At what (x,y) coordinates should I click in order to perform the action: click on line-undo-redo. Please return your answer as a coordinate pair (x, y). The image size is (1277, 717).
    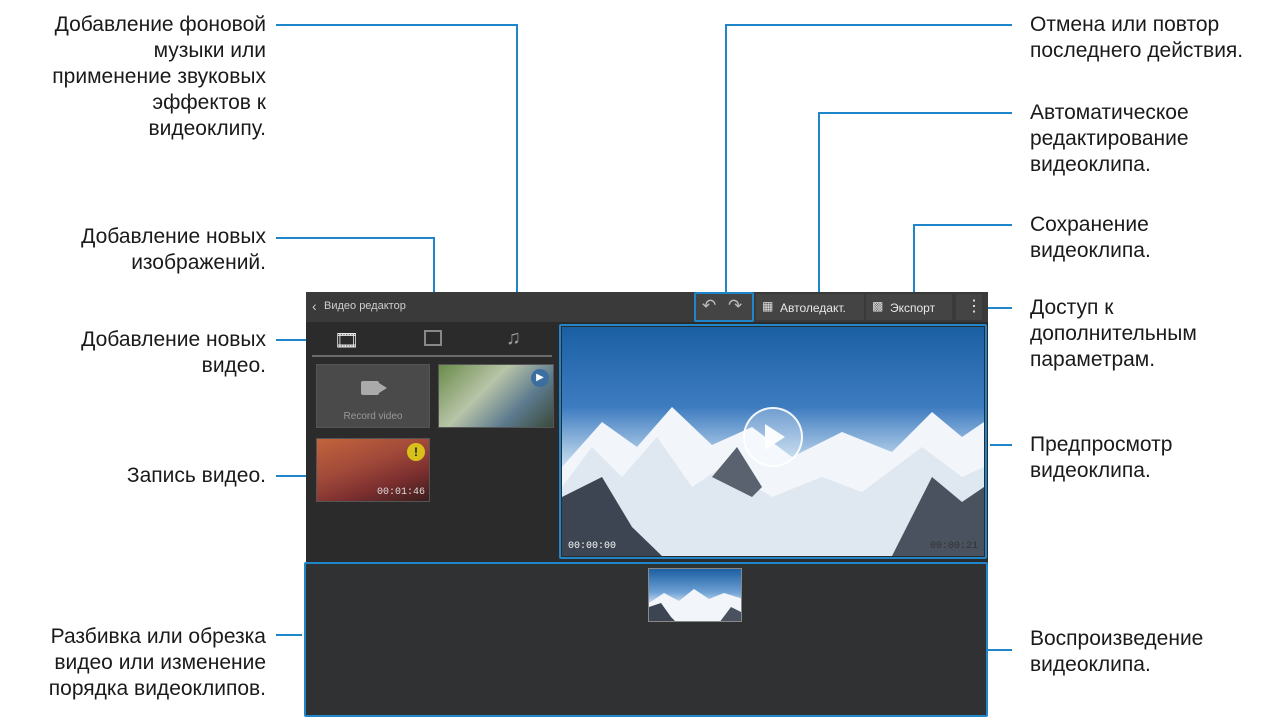
    Looking at the image, I should click on (868, 158).